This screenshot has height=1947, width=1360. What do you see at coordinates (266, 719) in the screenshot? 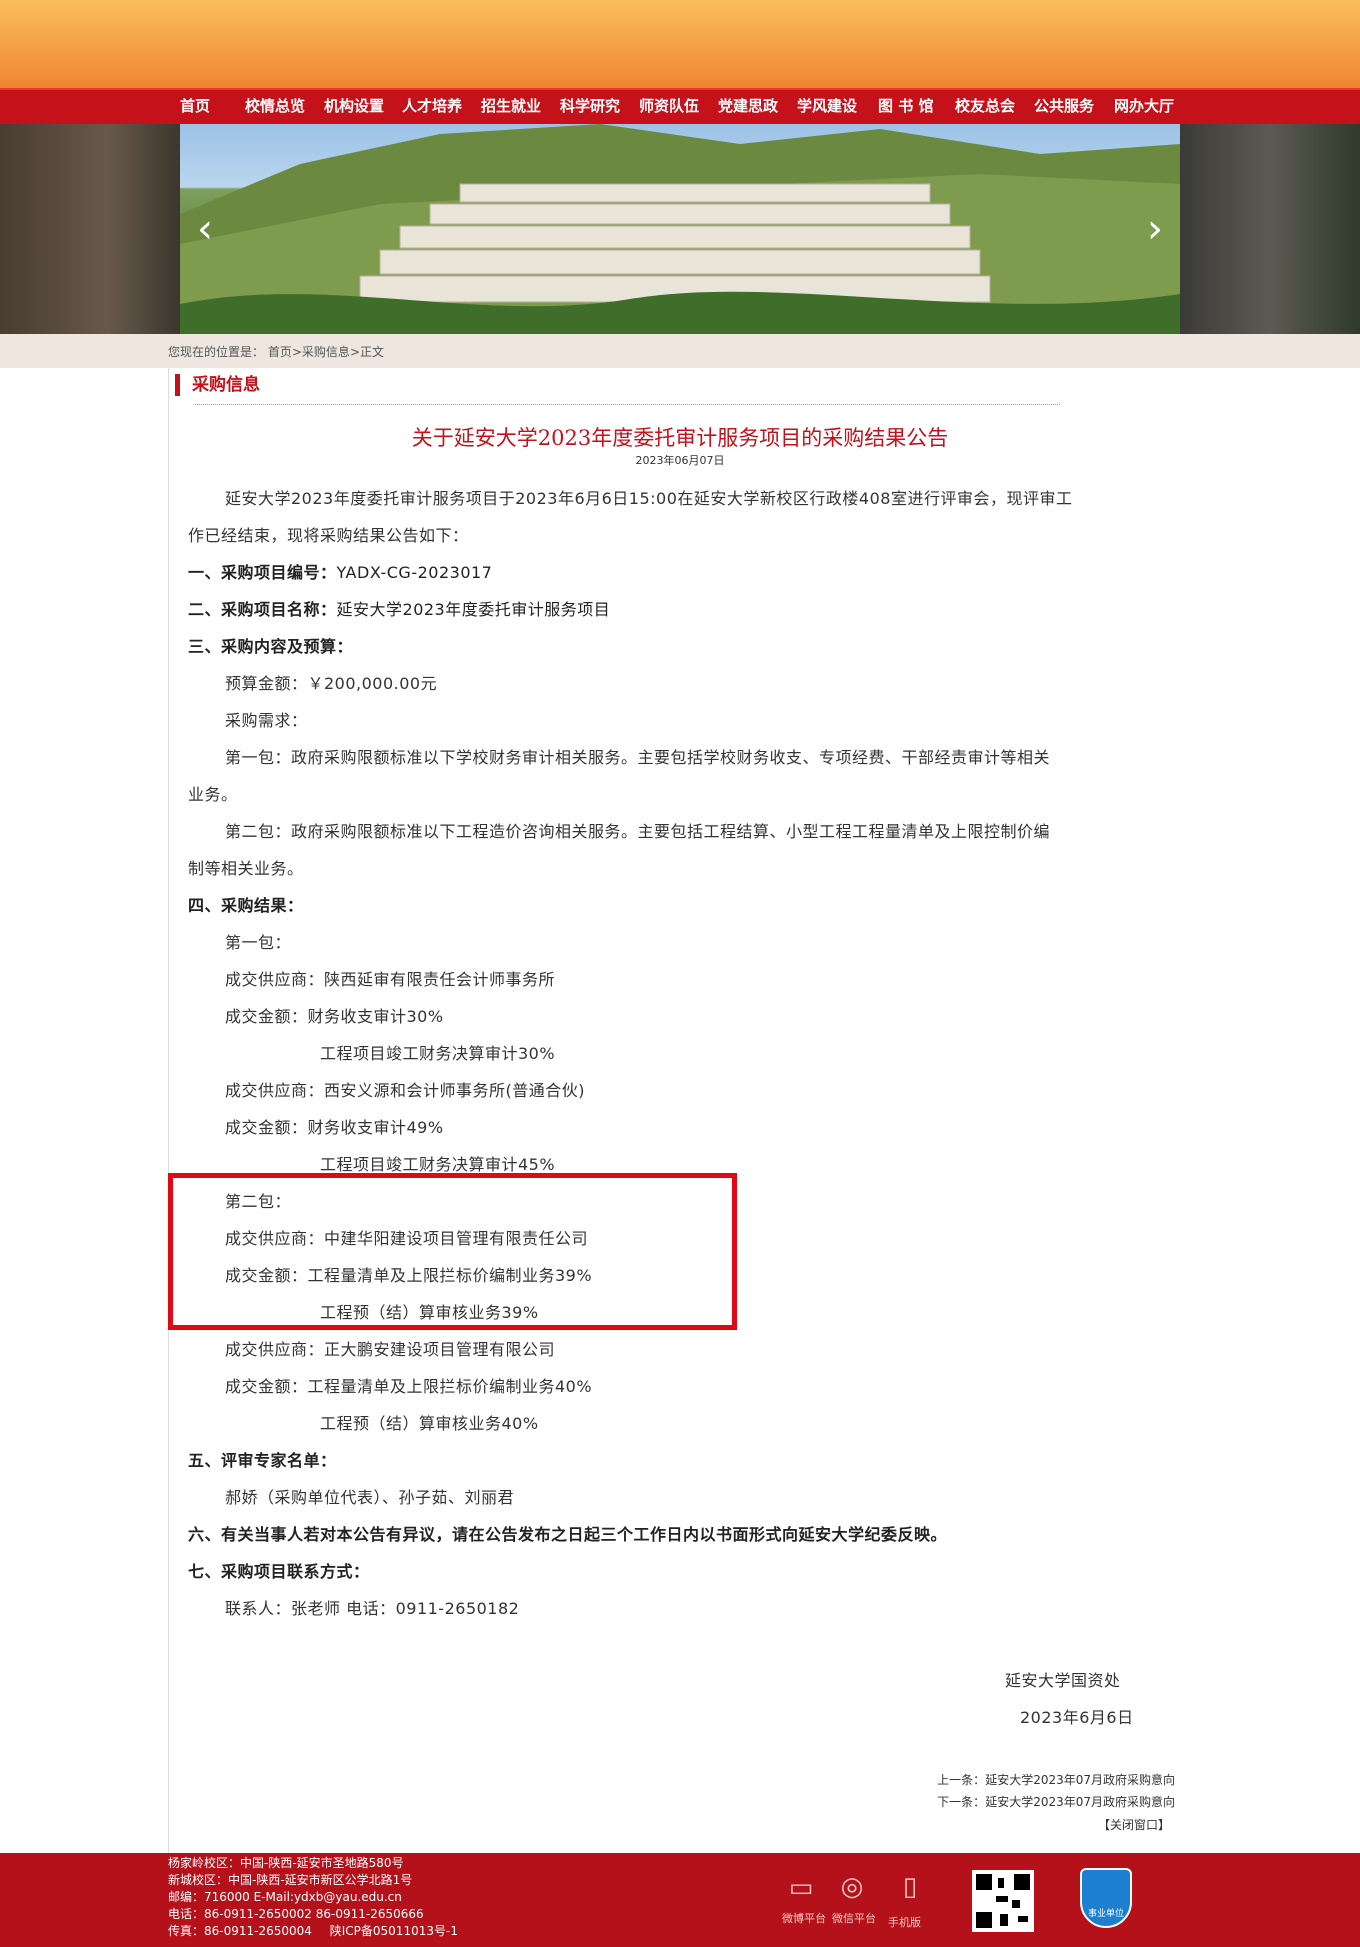
I see `article-line: 采购需求：` at bounding box center [266, 719].